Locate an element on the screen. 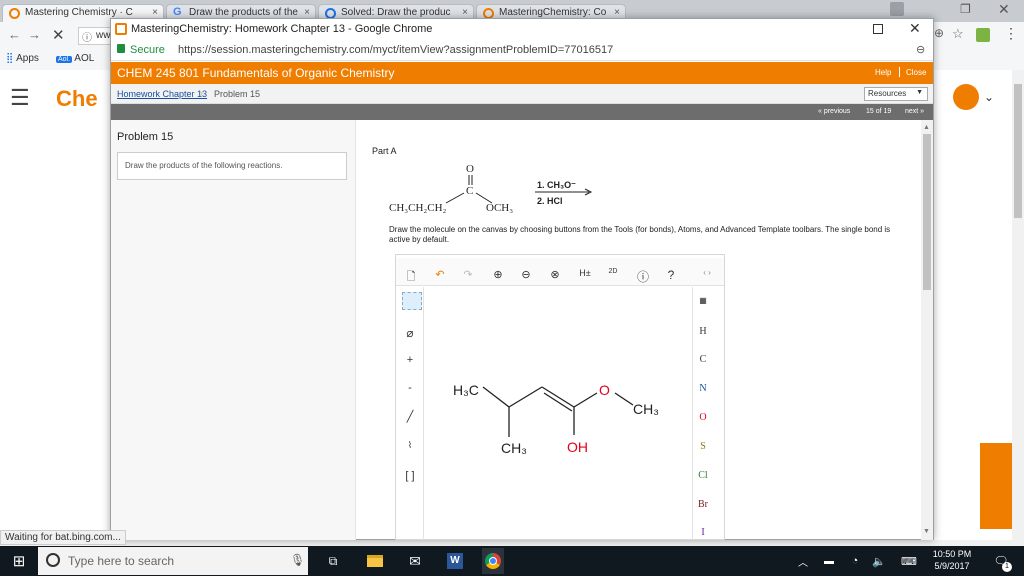 The height and width of the screenshot is (576, 1024). omnibox-text: ww is located at coordinates (103, 35).